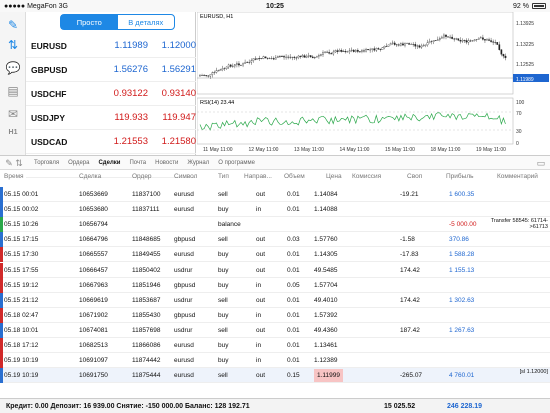 Image resolution: width=550 pixels, height=413 pixels. Describe the element at coordinates (407, 240) in the screenshot. I see `cell-swap: -1.58` at that location.